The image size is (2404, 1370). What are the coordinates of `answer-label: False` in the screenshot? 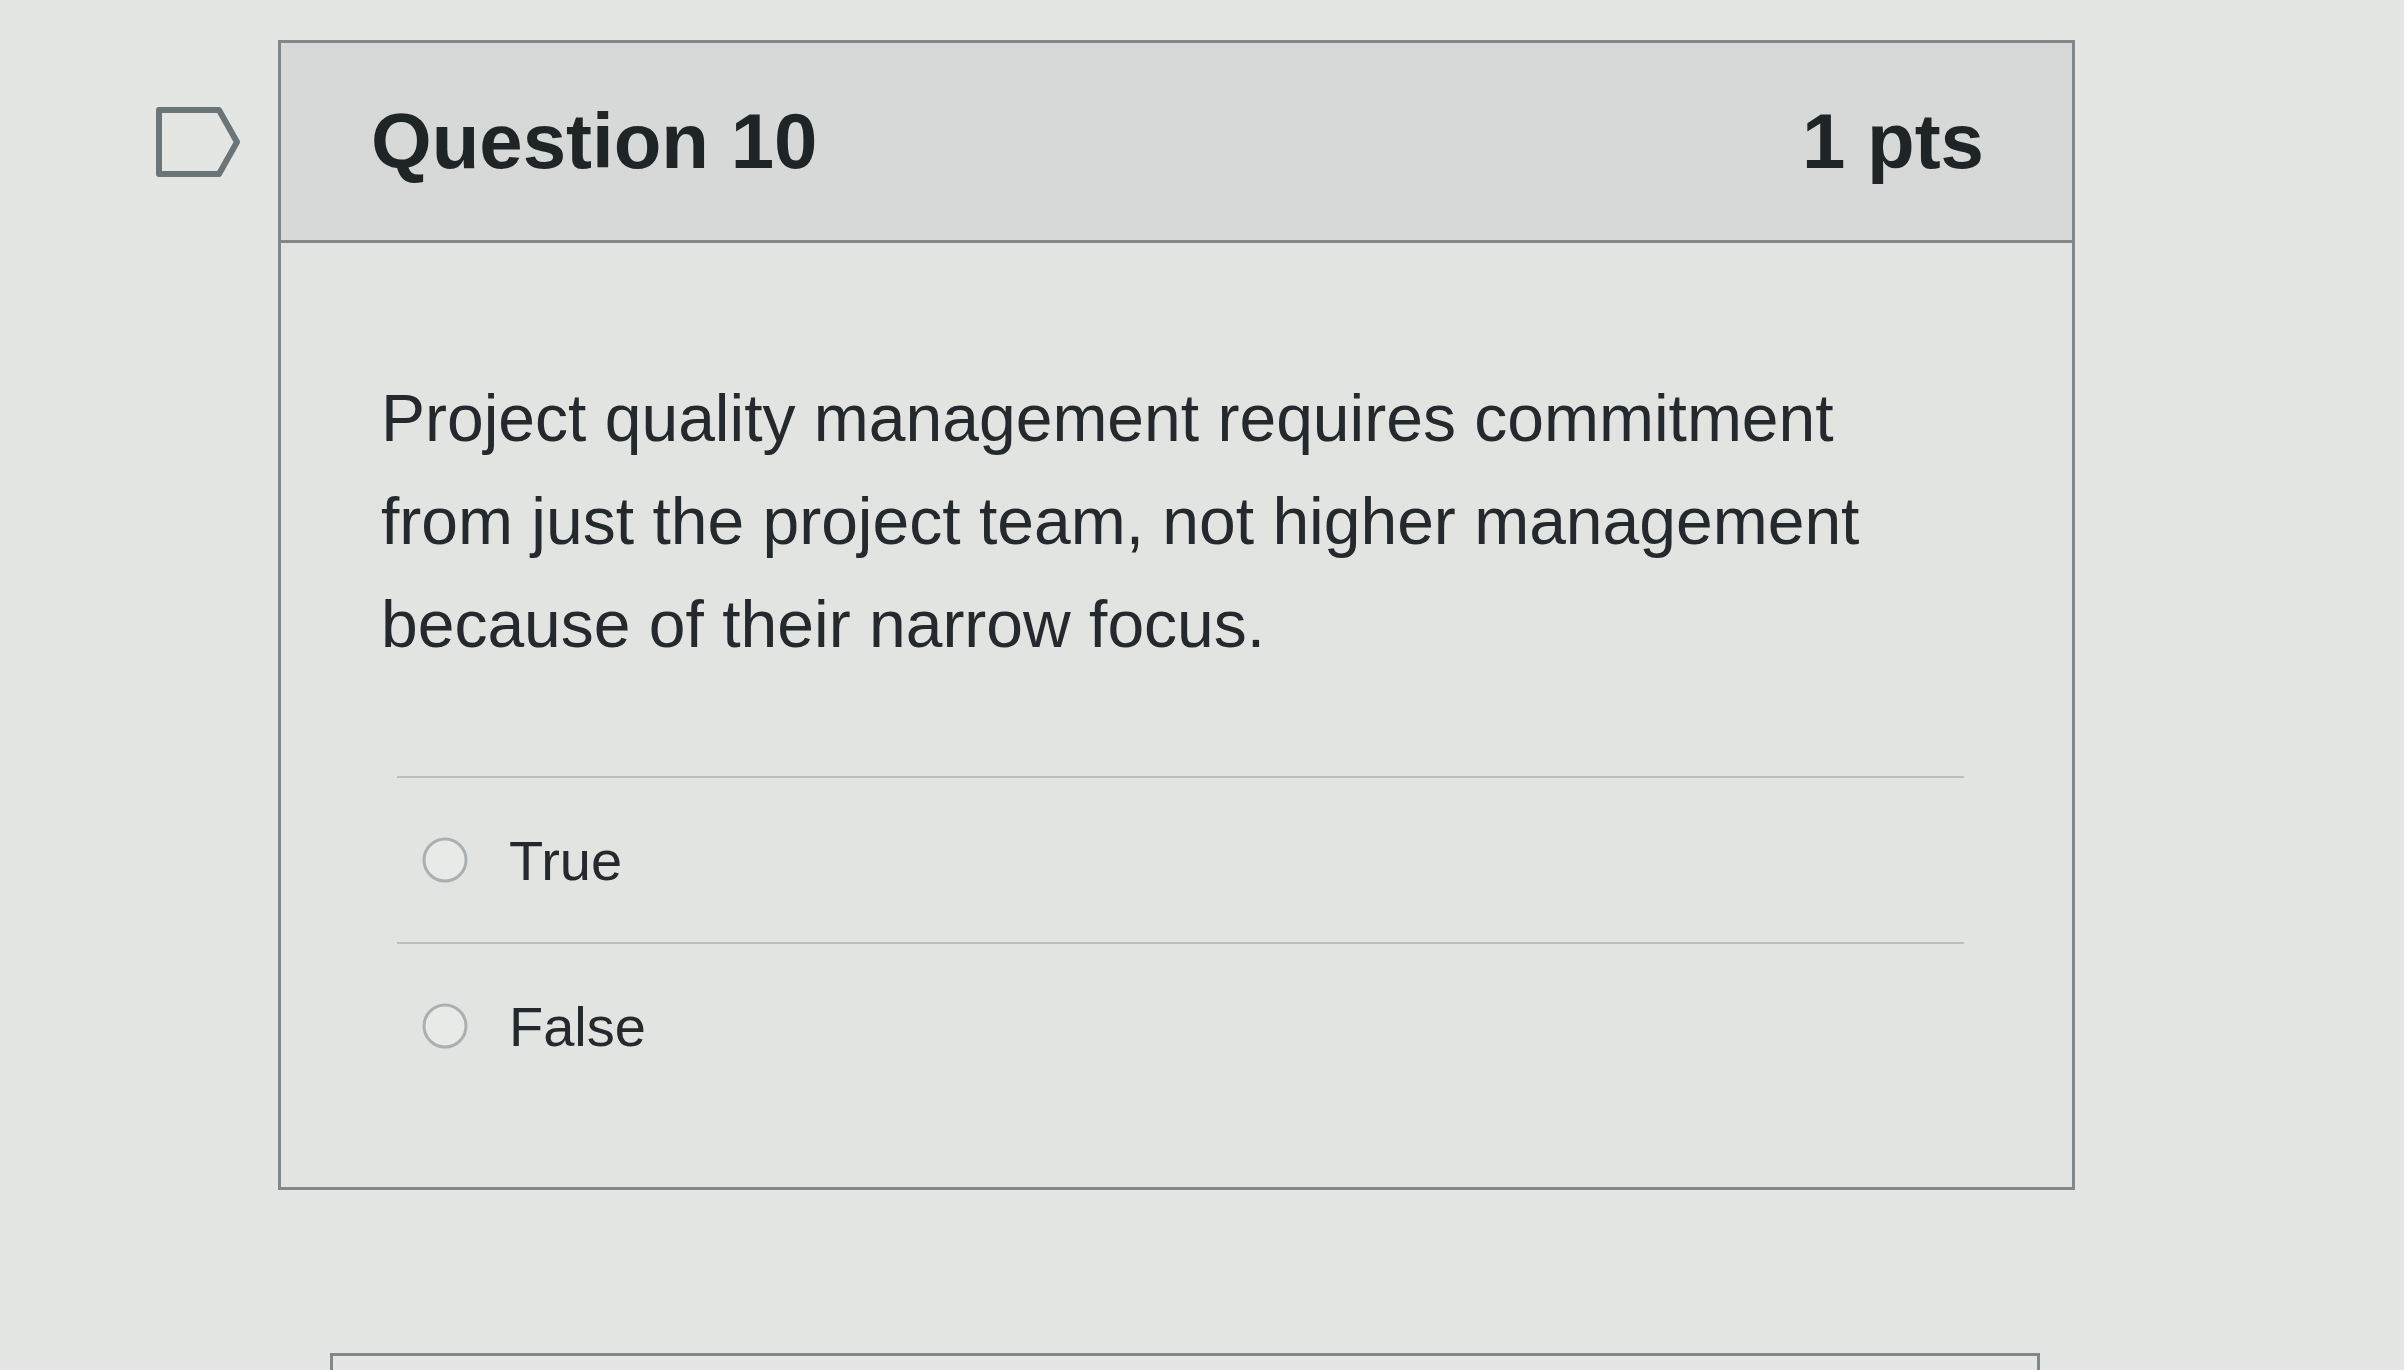 It's located at (577, 1026).